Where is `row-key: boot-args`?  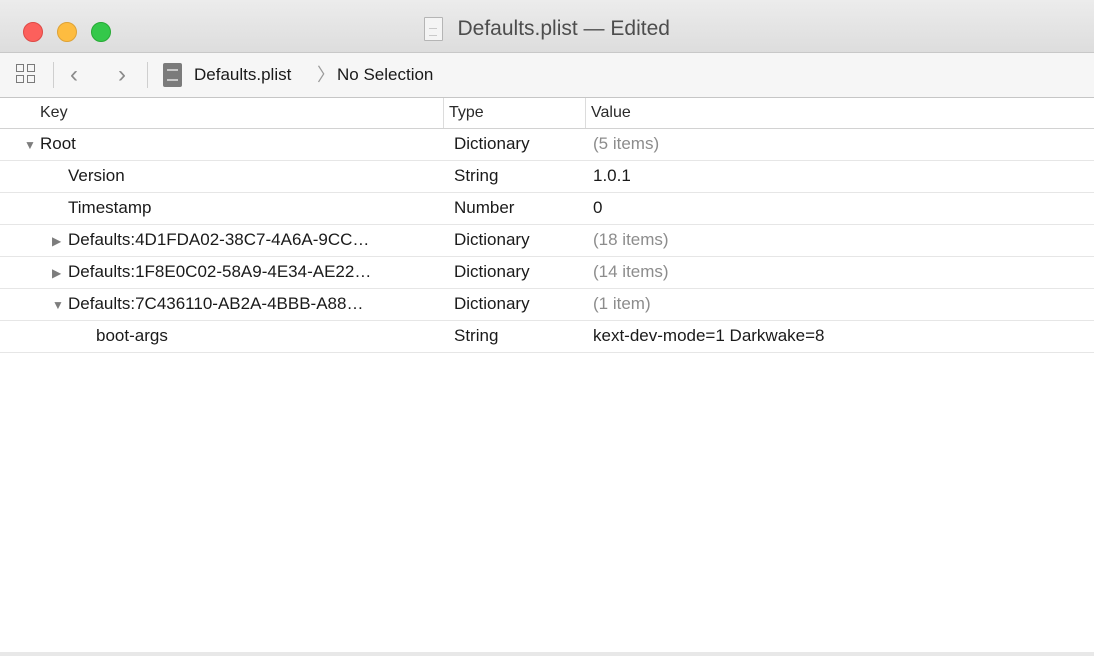
row-key: boot-args is located at coordinates (132, 336).